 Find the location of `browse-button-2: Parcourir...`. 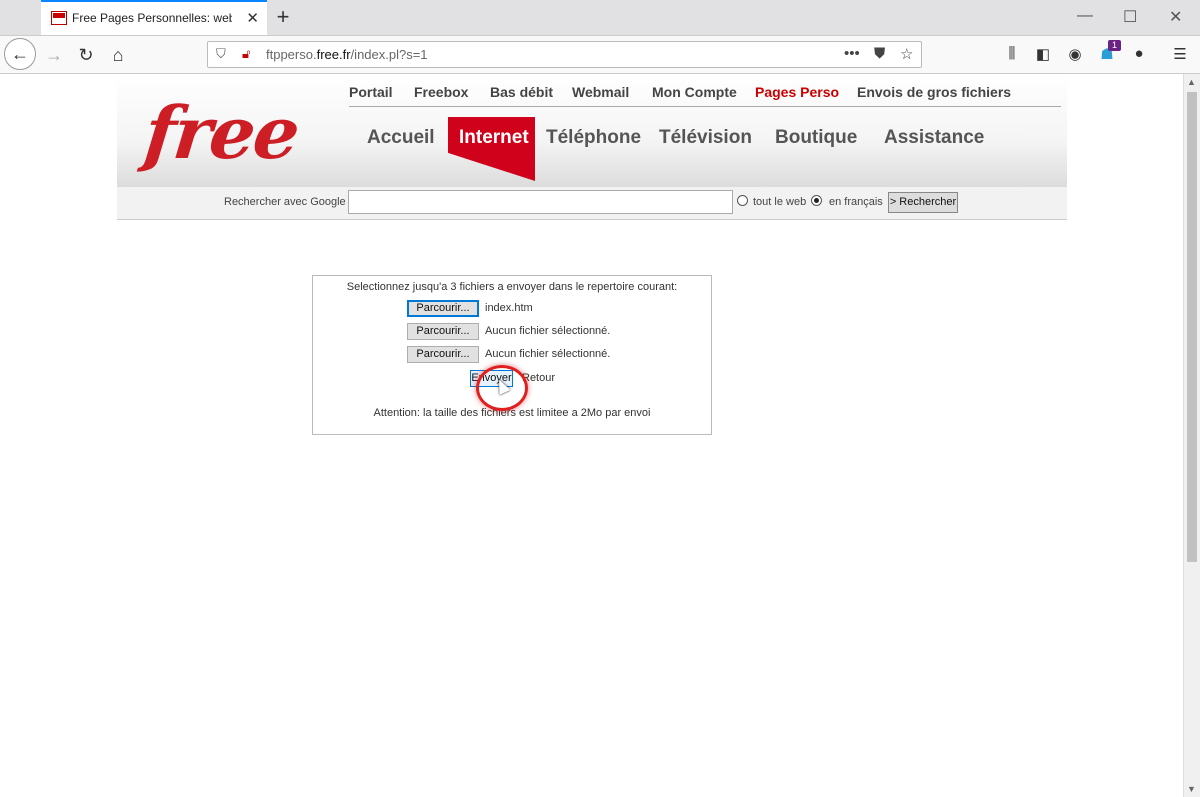

browse-button-2: Parcourir... is located at coordinates (443, 331).